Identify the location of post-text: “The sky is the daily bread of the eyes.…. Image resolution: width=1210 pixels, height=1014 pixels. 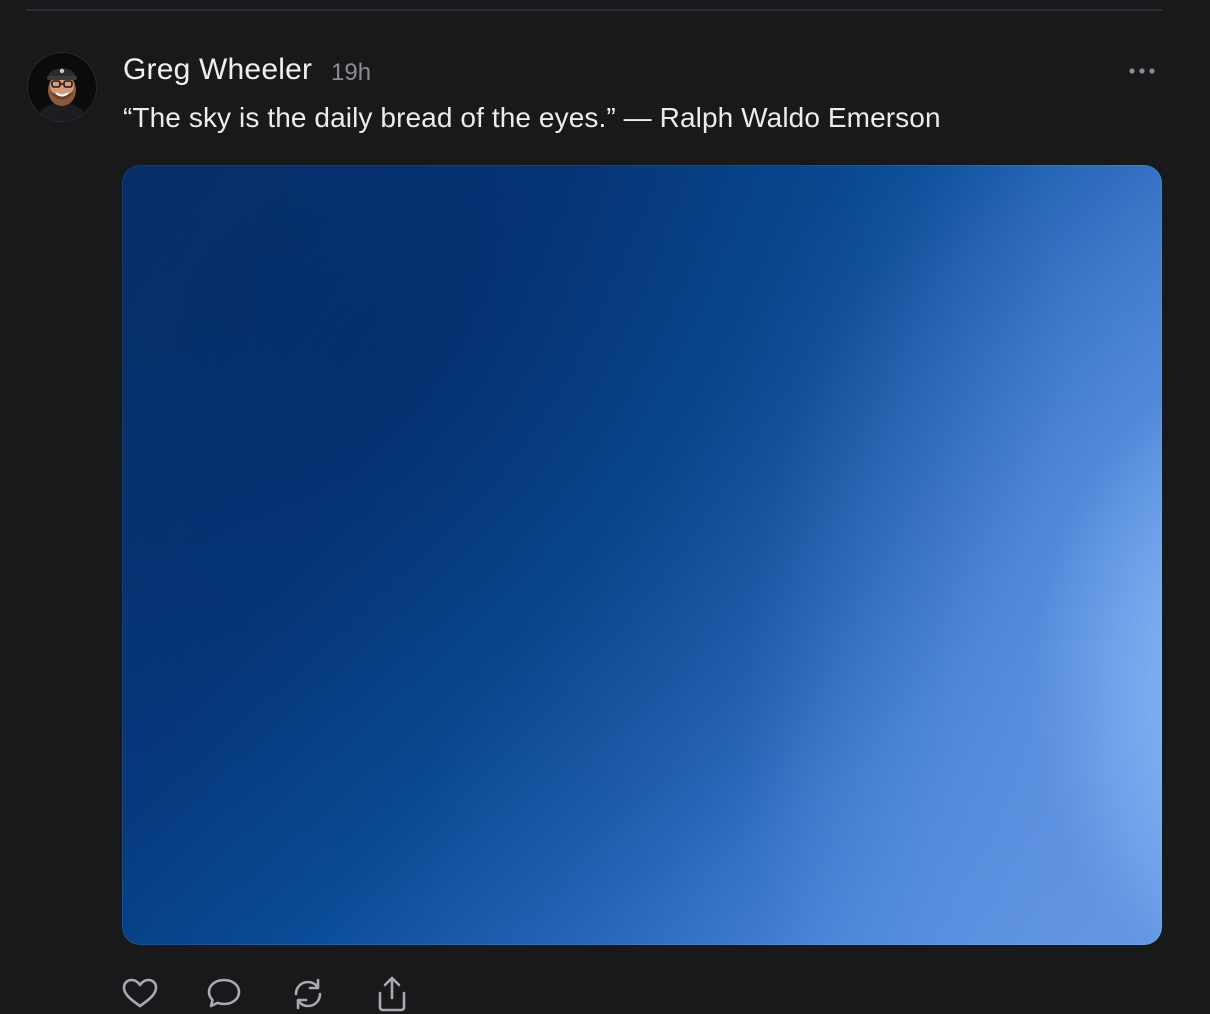
(532, 117).